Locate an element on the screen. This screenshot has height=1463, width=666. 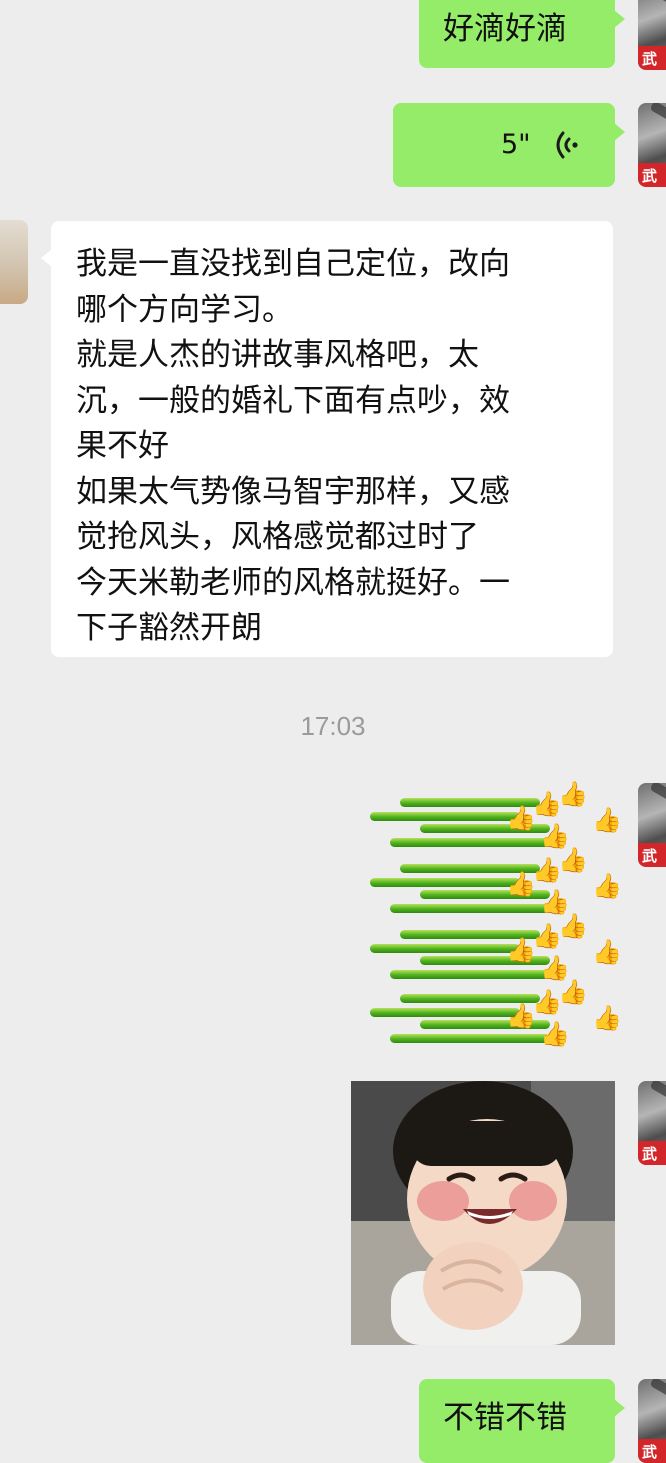
message-timestamp: 17:03 is located at coordinates (333, 726).